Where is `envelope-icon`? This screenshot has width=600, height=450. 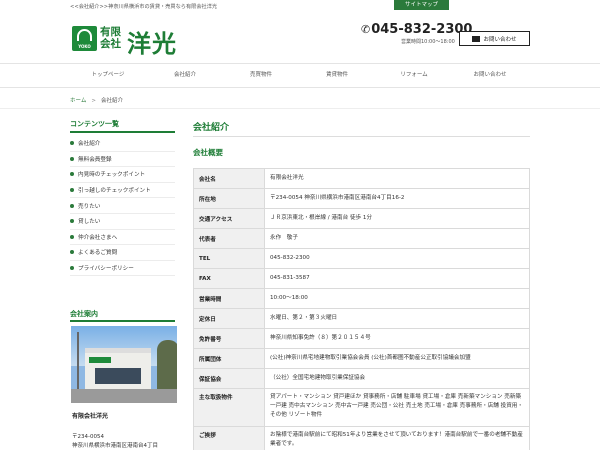 envelope-icon is located at coordinates (476, 38).